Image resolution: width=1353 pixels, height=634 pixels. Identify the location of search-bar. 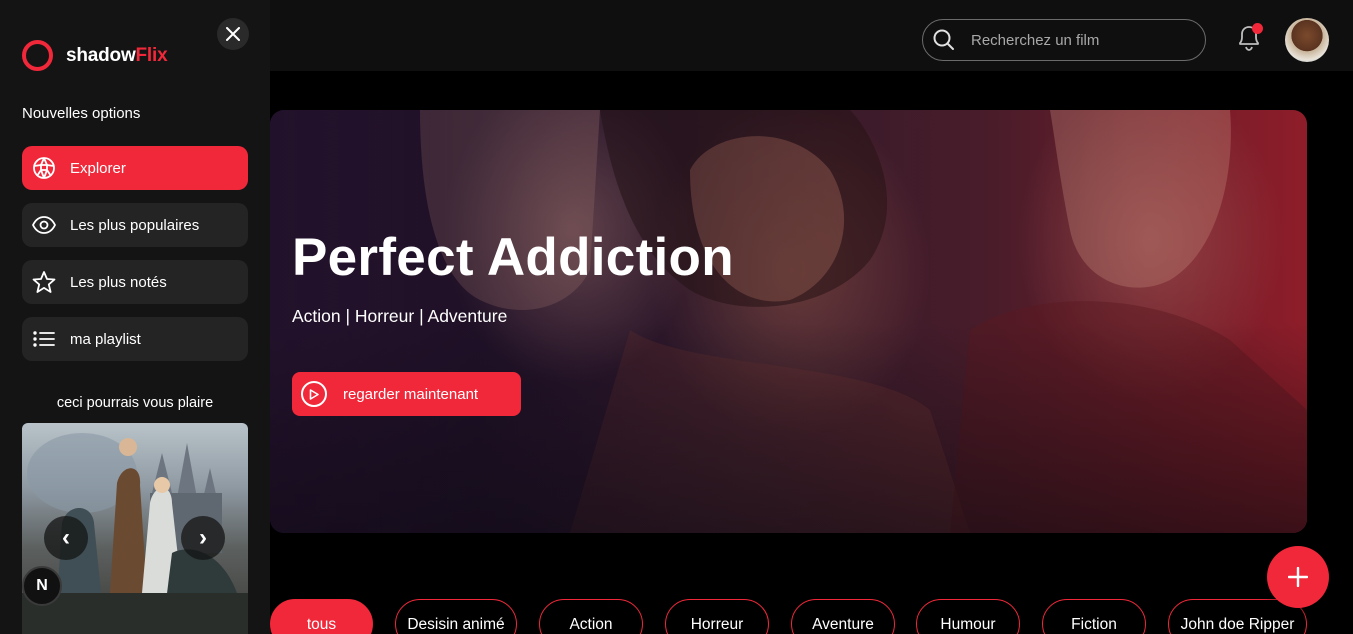
(1064, 40).